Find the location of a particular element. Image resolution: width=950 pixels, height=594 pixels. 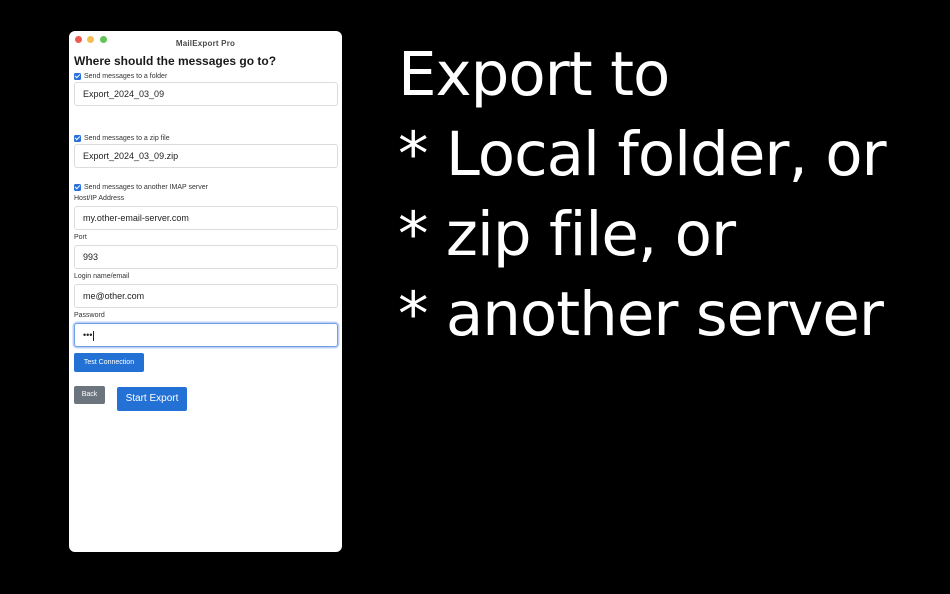

start-export-button: Start Export is located at coordinates (152, 399).